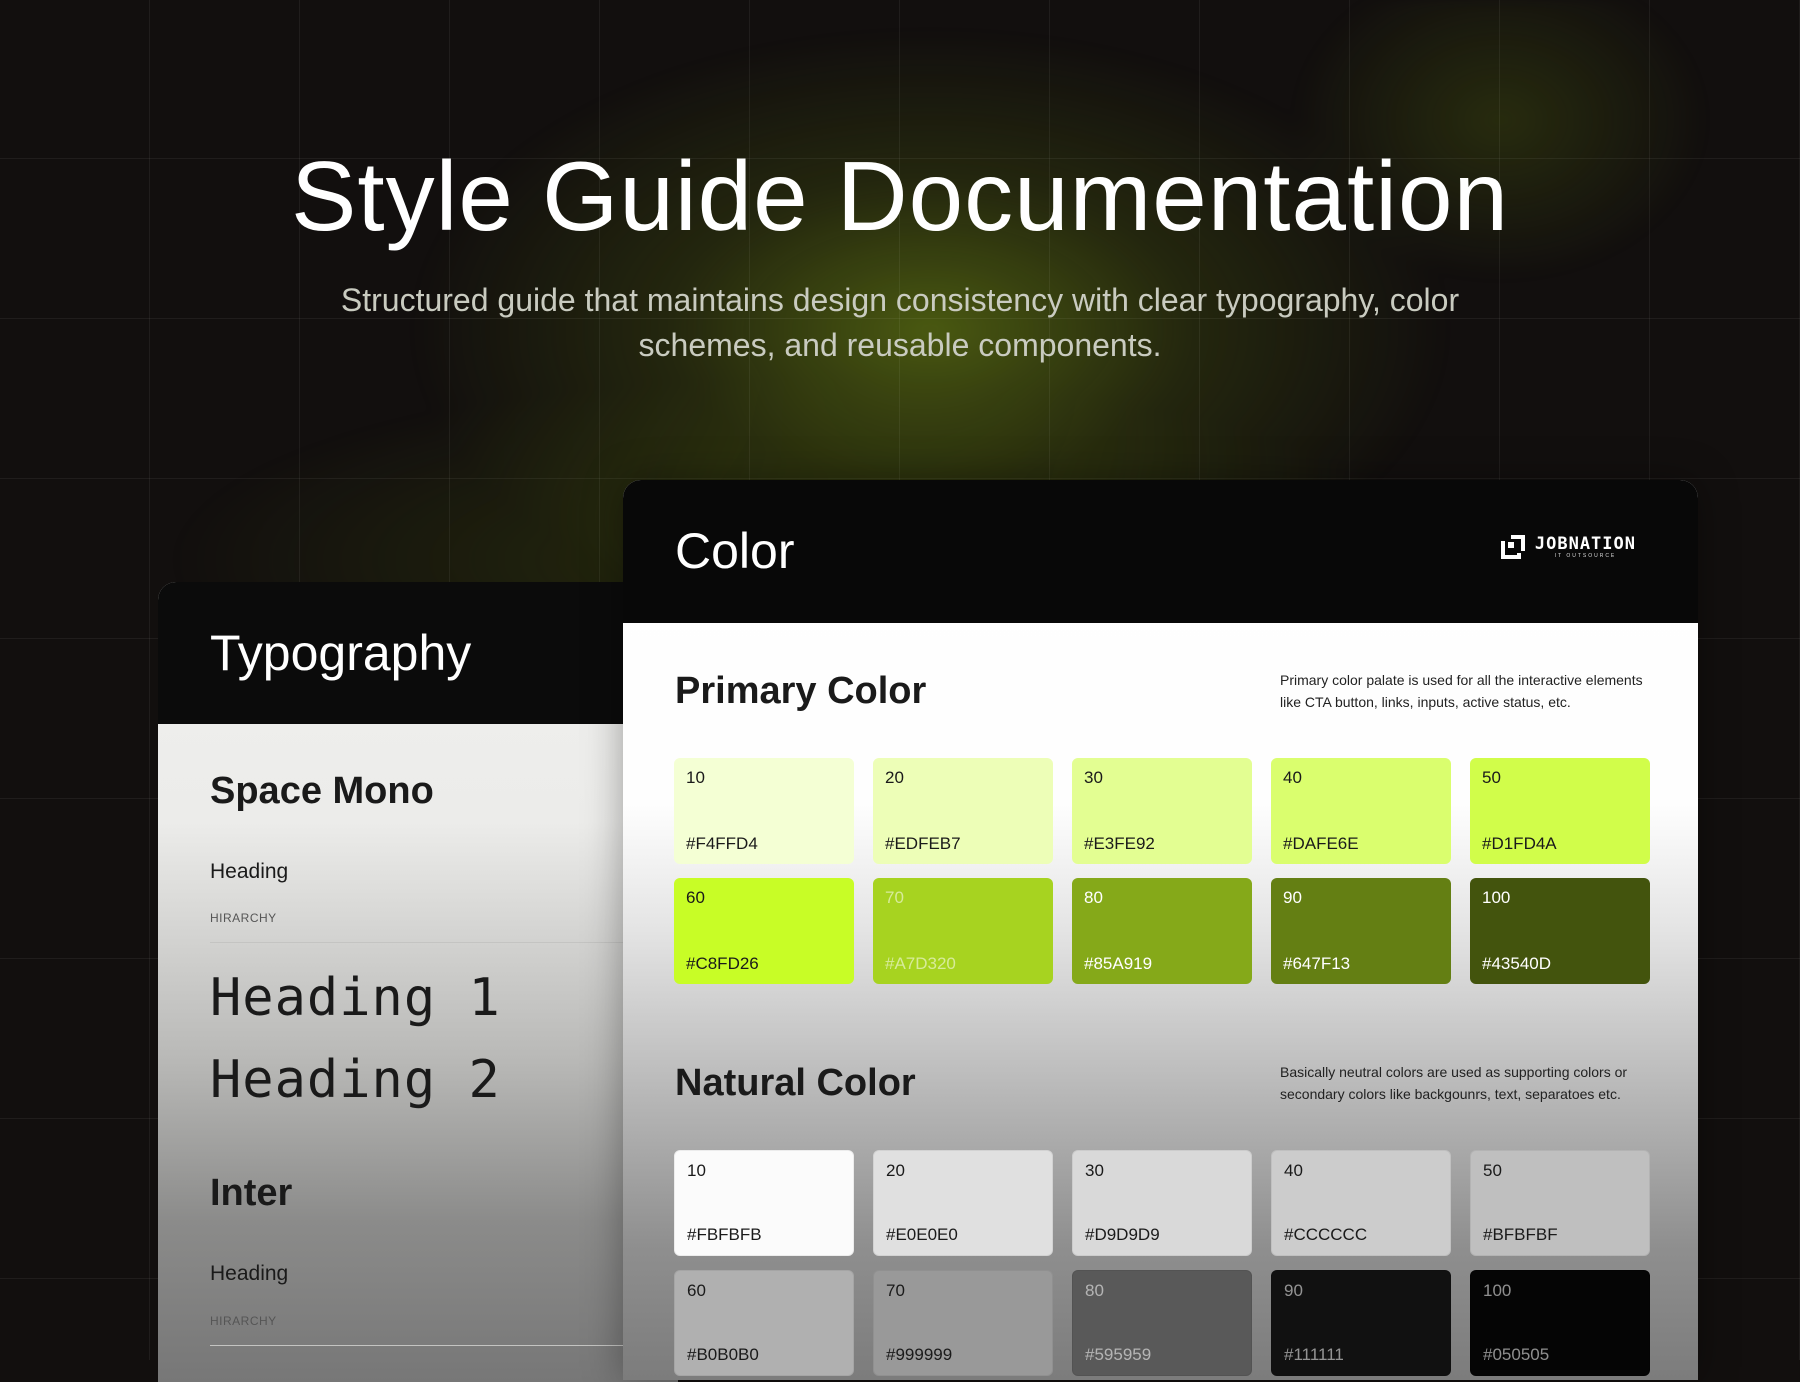  I want to click on color-swatch-80: 80 #85A919, so click(1162, 931).